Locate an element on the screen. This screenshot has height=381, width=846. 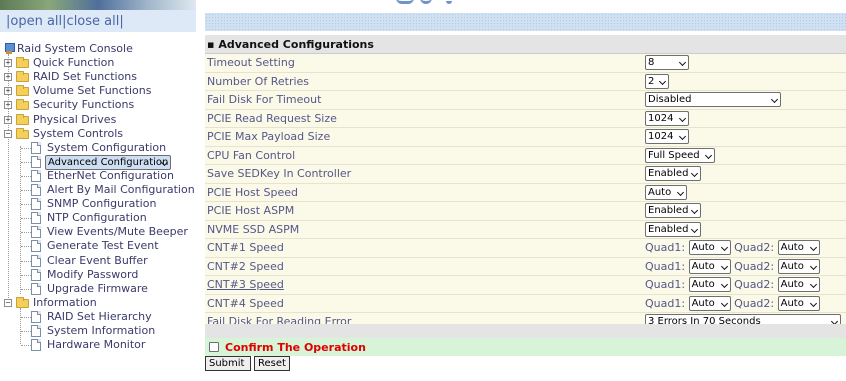
tree-group-quick-function: + Quick Function is located at coordinates (100, 63).